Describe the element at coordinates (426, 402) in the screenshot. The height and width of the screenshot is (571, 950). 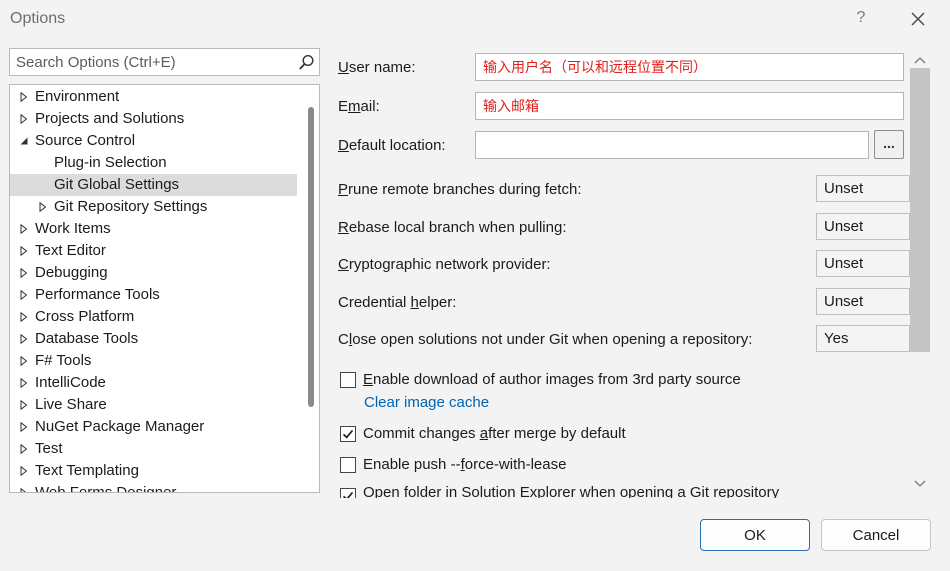
I see `clear-image-cache-link: Clear image cache` at that location.